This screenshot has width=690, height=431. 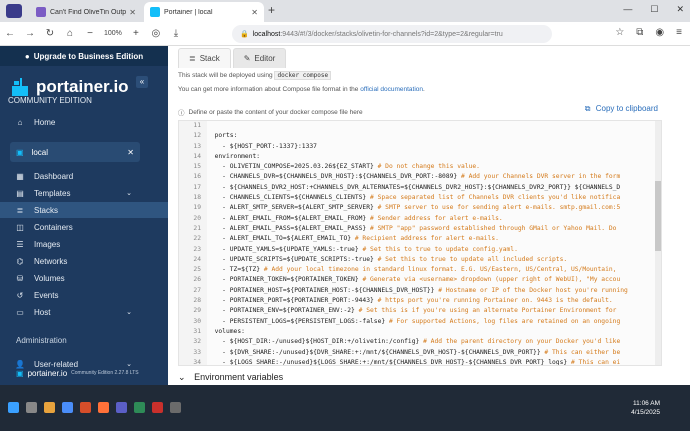 What do you see at coordinates (10, 33) in the screenshot?
I see `back-icon: ←` at bounding box center [10, 33].